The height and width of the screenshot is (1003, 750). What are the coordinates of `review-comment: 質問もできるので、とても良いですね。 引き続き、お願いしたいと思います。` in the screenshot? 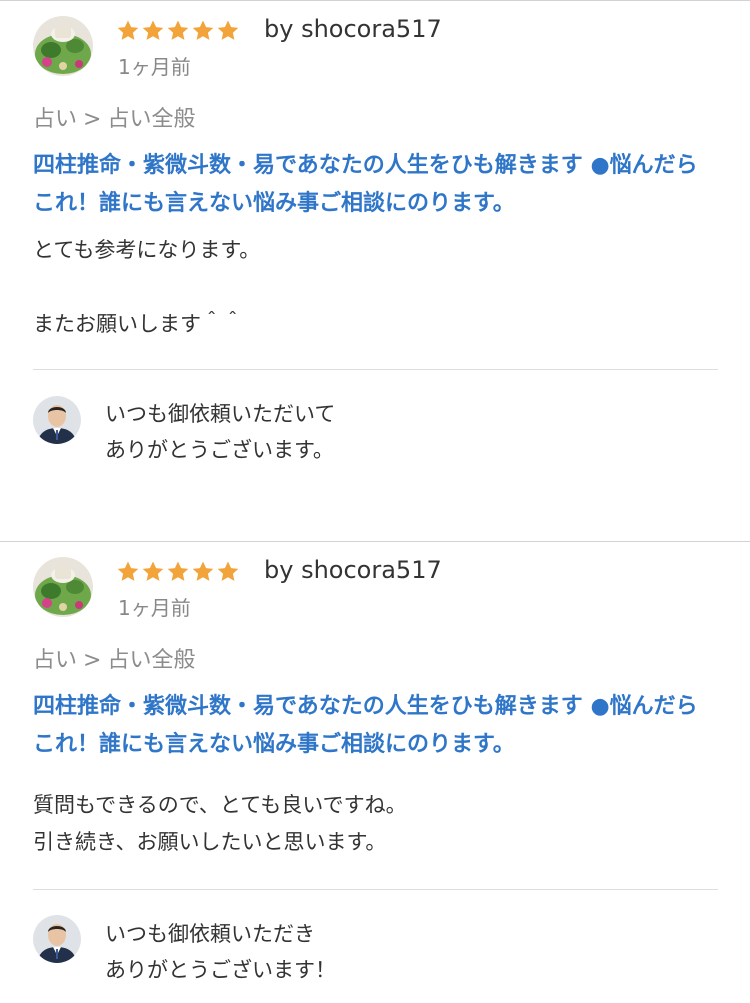 It's located at (220, 823).